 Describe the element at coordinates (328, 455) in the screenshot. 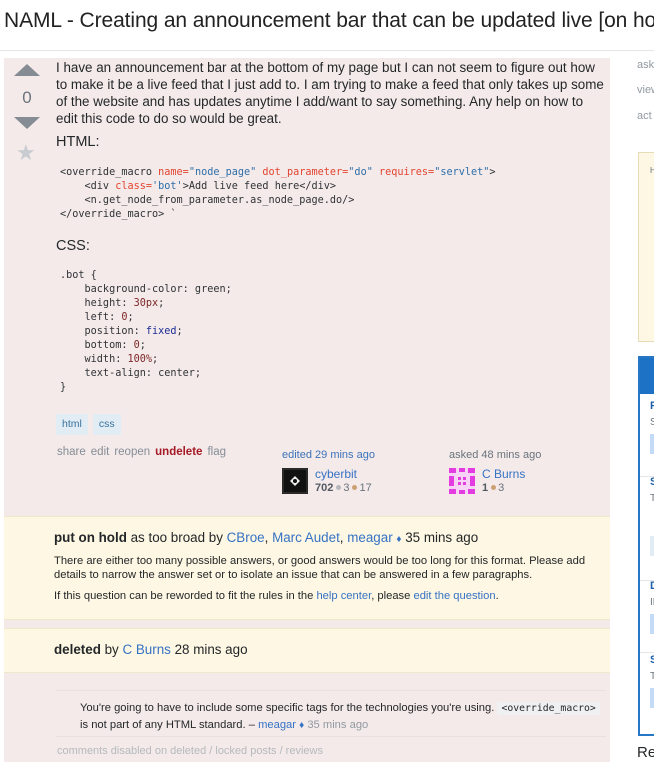

I see `edited-time-link: edited 29 mins ago` at that location.